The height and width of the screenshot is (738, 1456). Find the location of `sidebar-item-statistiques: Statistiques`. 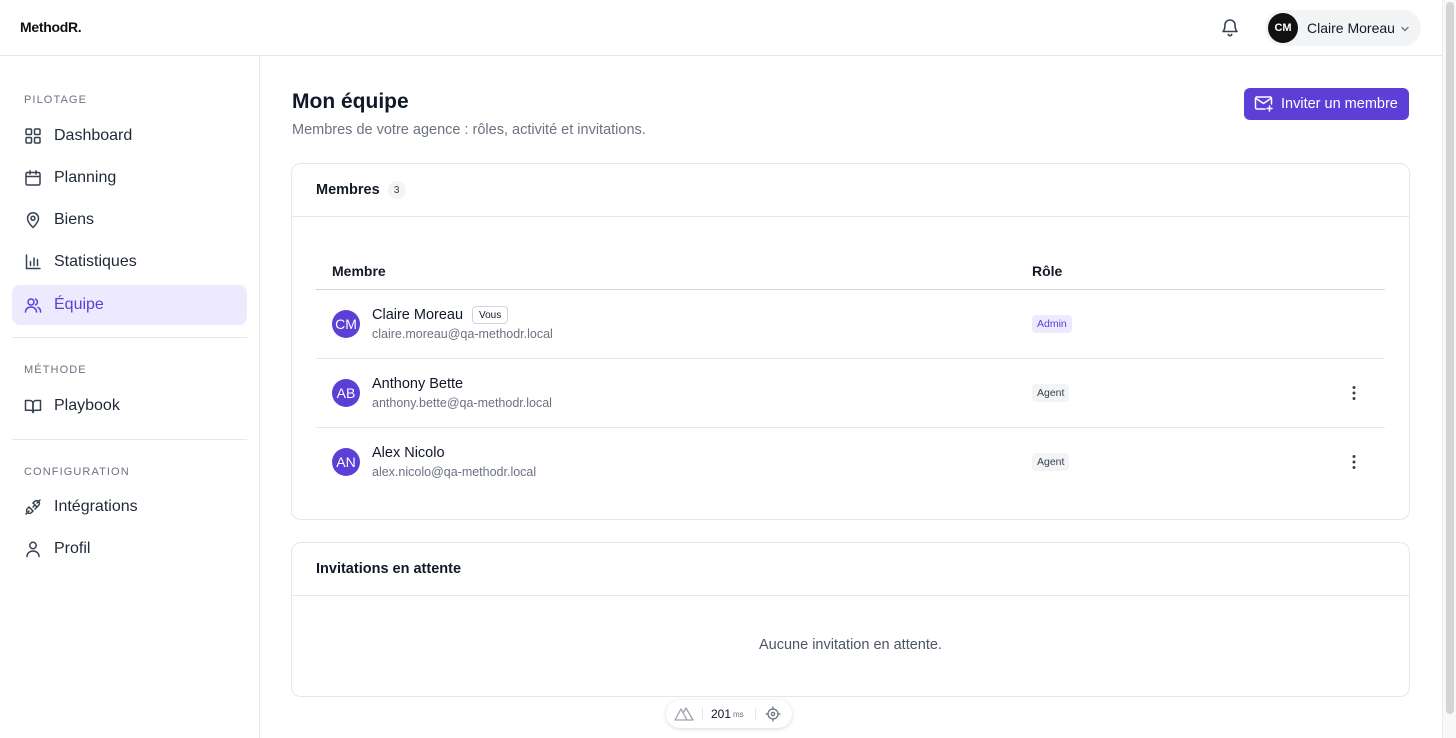

sidebar-item-statistiques: Statistiques is located at coordinates (129, 262).